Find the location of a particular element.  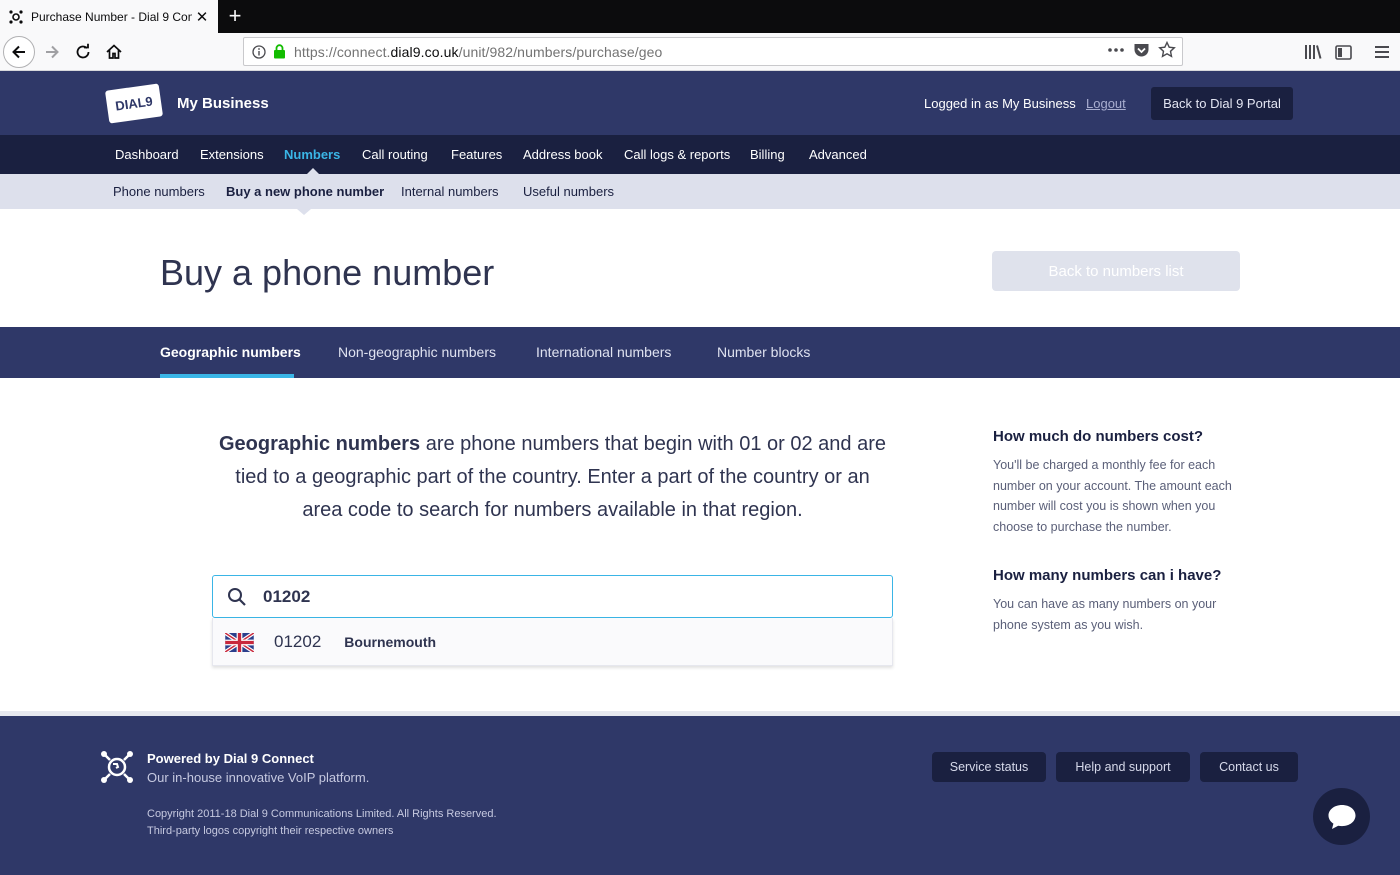

nav-billing: Billing is located at coordinates (767, 154).